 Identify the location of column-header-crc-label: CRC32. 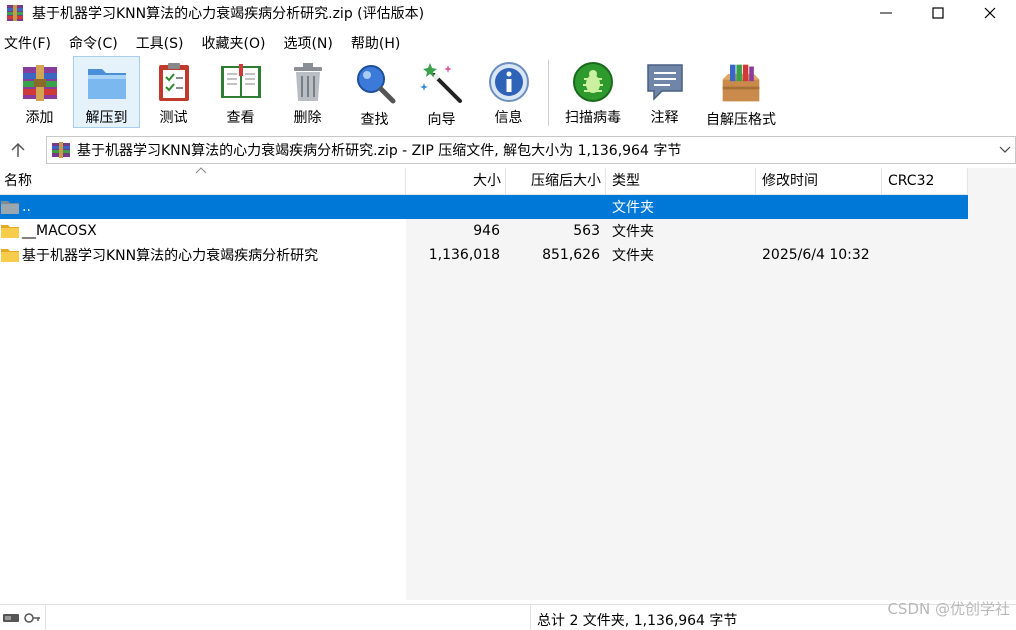
(911, 181).